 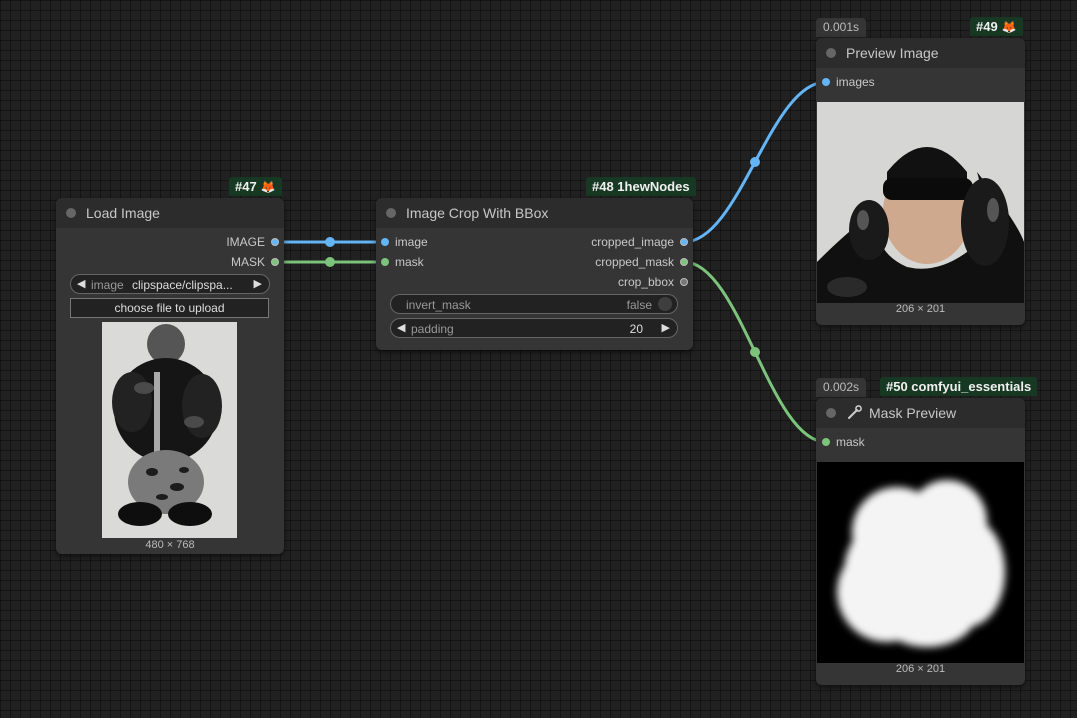 I want to click on link-cropped-image-to-preview, so click(x=755, y=162).